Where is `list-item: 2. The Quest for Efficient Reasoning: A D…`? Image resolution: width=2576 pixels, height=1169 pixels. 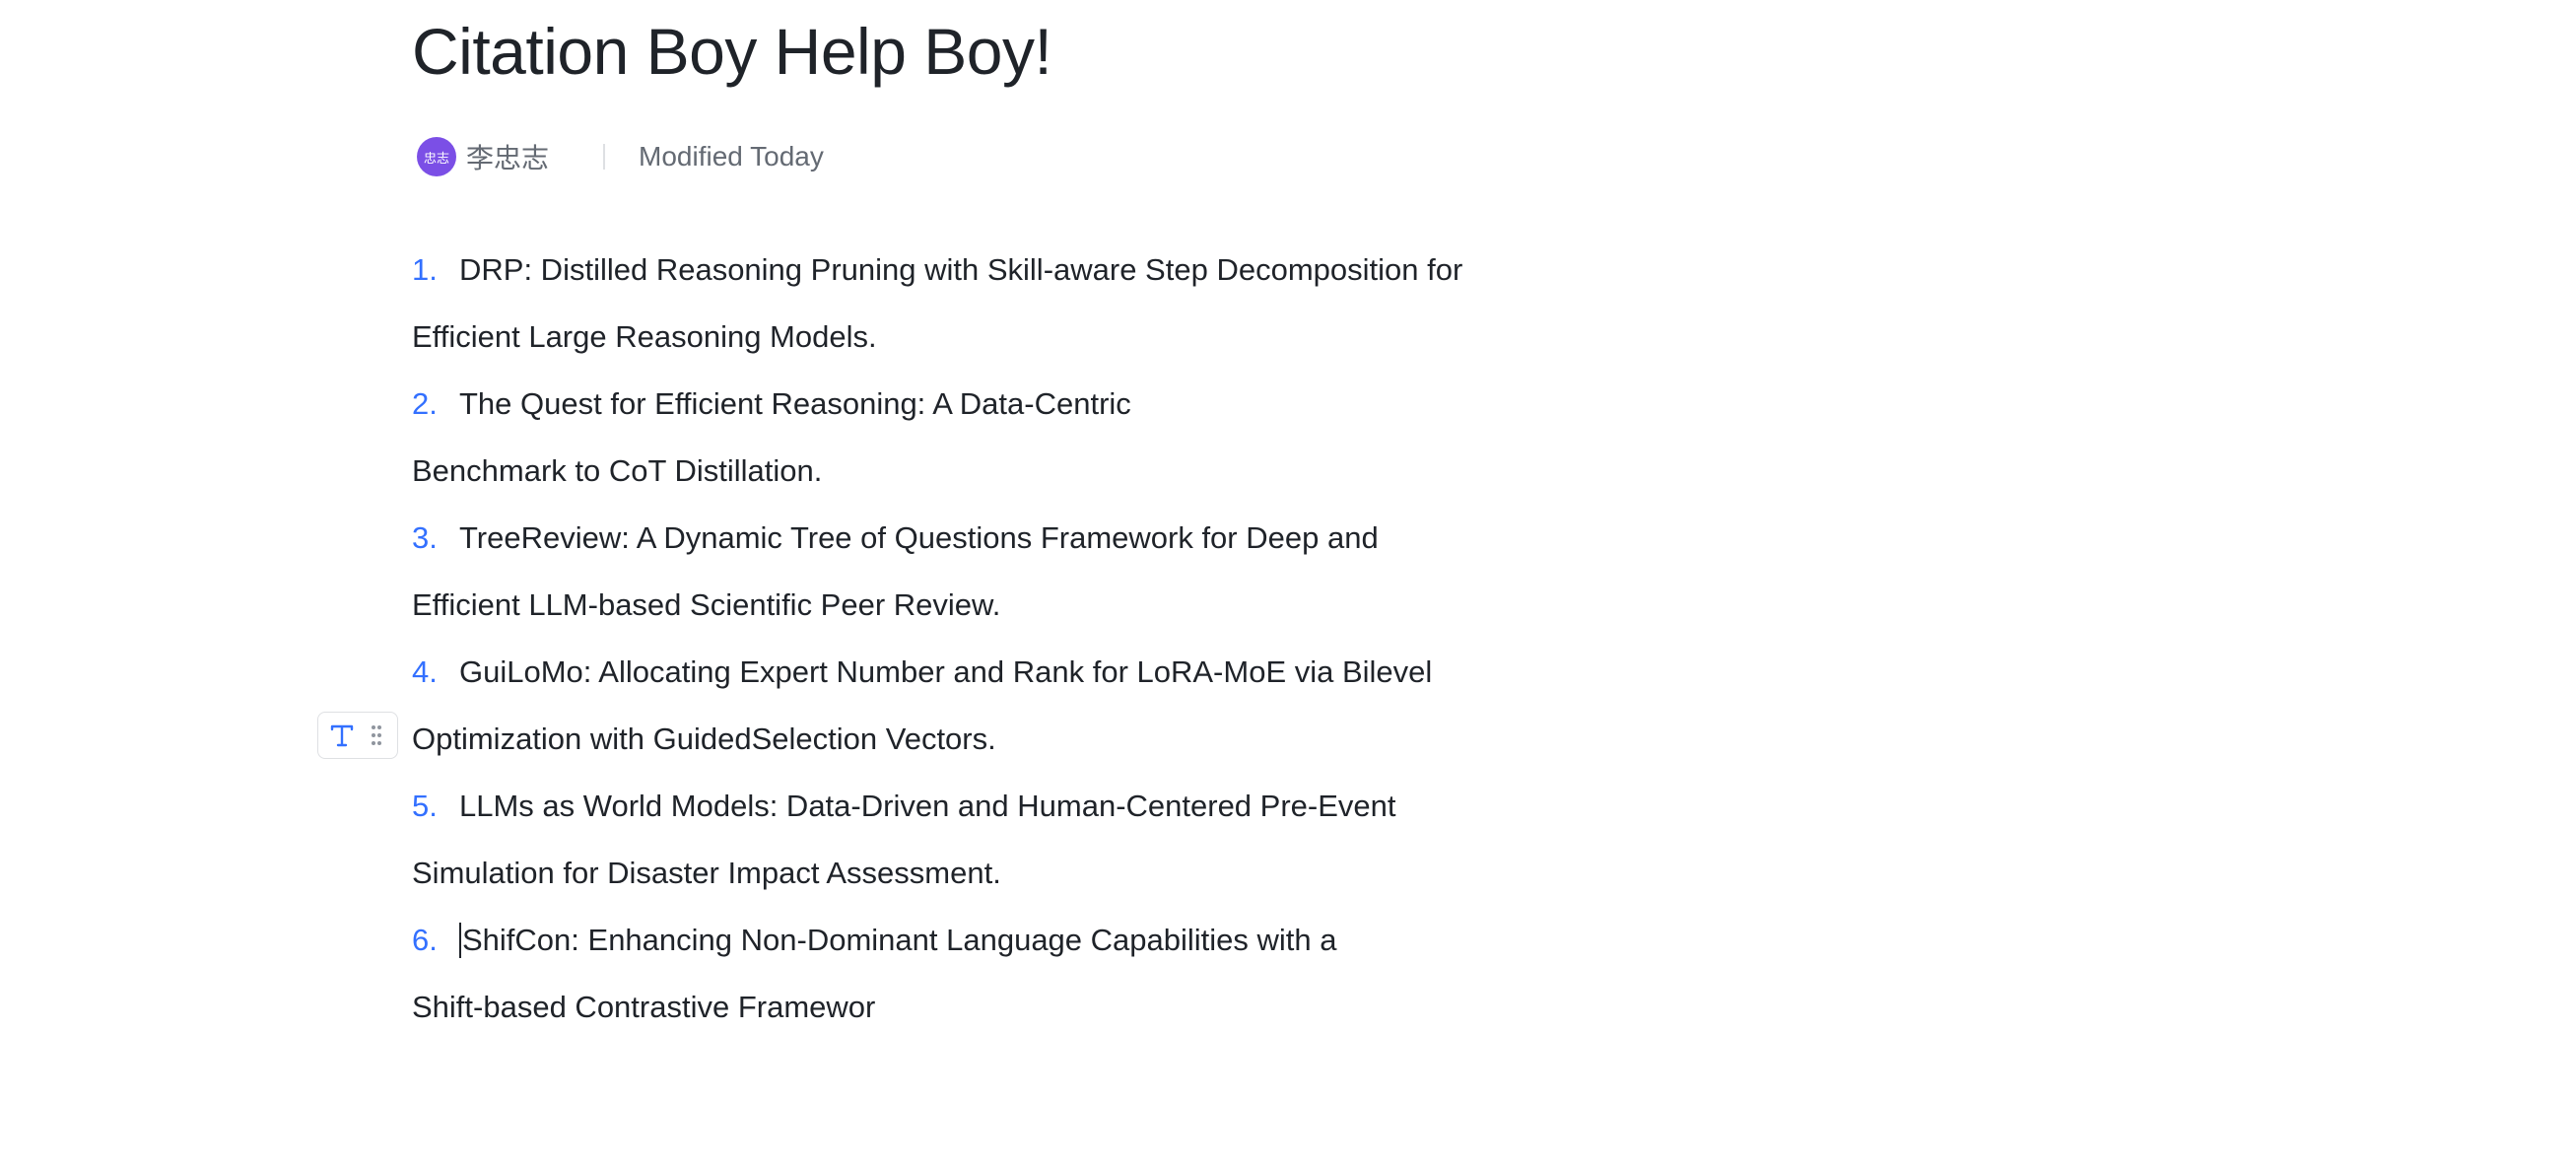 list-item: 2. The Quest for Efficient Reasoning: A D… is located at coordinates (978, 404).